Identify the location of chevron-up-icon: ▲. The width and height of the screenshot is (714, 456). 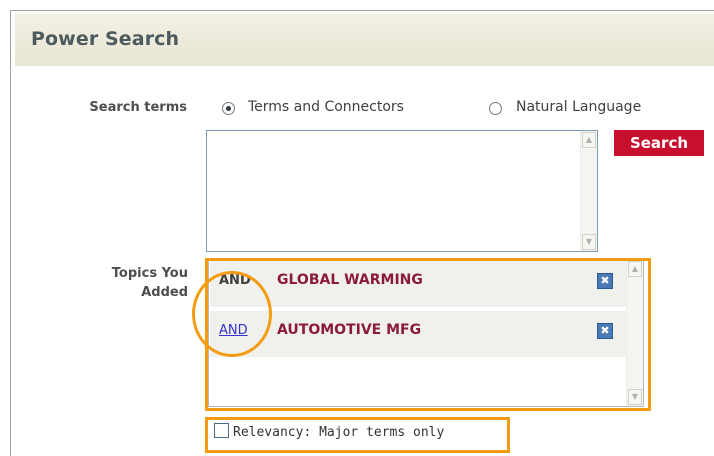
(589, 140).